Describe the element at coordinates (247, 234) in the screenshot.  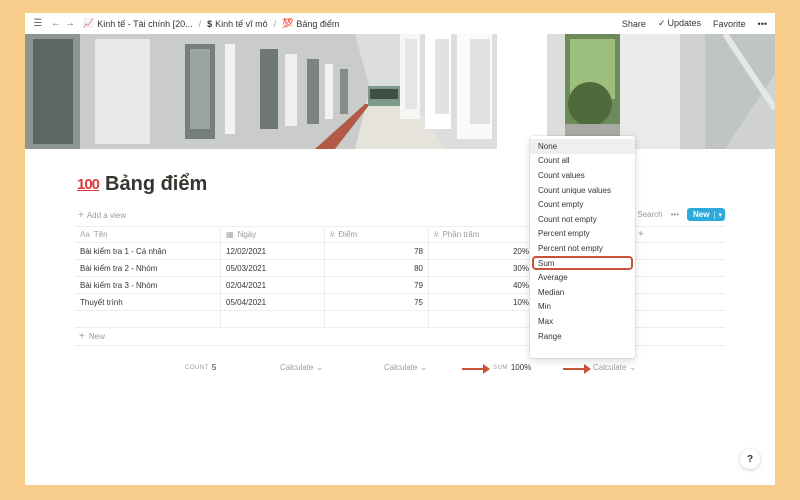
I see `column-label: Ngày` at that location.